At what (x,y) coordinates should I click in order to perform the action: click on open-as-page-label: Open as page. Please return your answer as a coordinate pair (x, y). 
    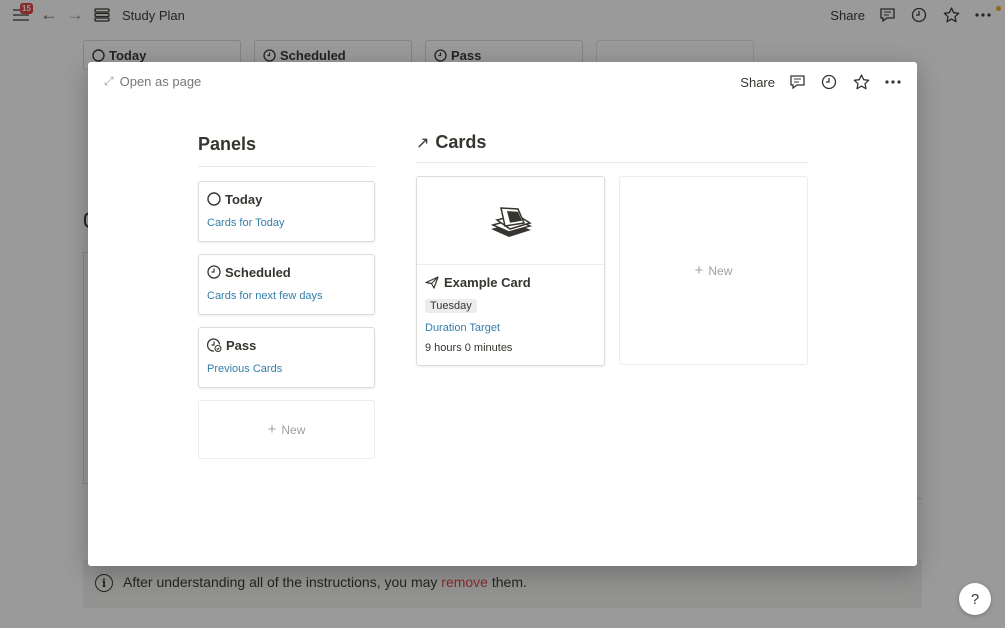
    Looking at the image, I should click on (160, 81).